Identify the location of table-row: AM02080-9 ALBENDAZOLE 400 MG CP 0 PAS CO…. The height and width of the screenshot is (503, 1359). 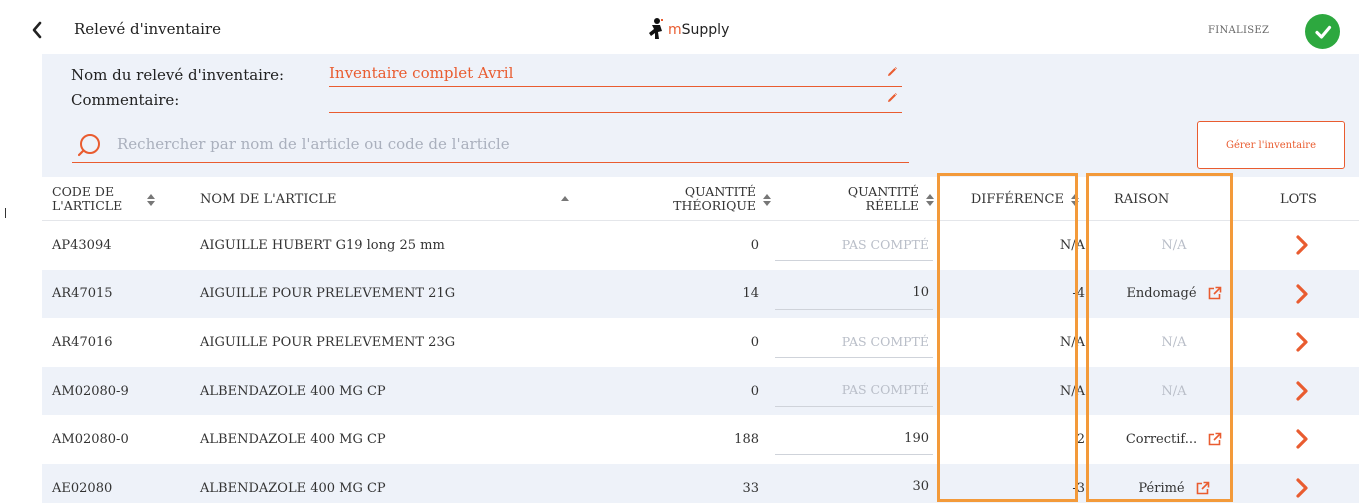
(700, 391).